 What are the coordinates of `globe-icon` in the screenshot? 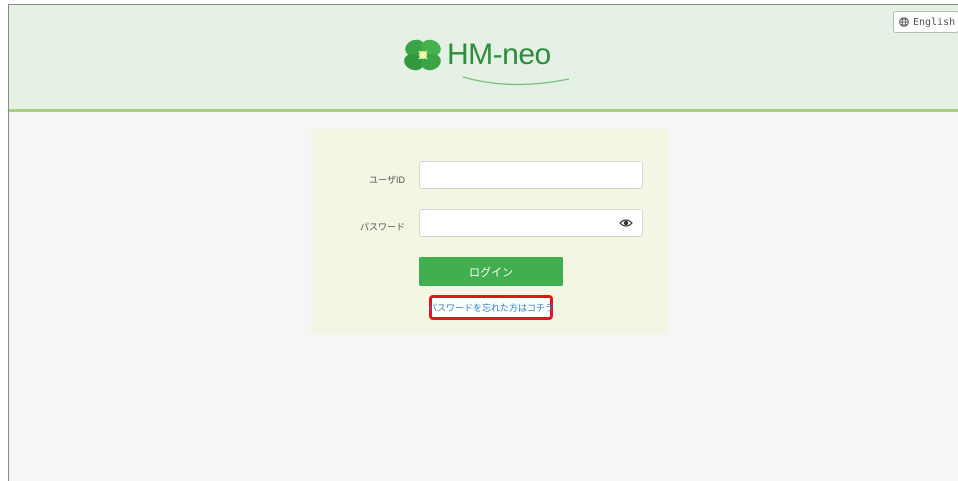 It's located at (904, 22).